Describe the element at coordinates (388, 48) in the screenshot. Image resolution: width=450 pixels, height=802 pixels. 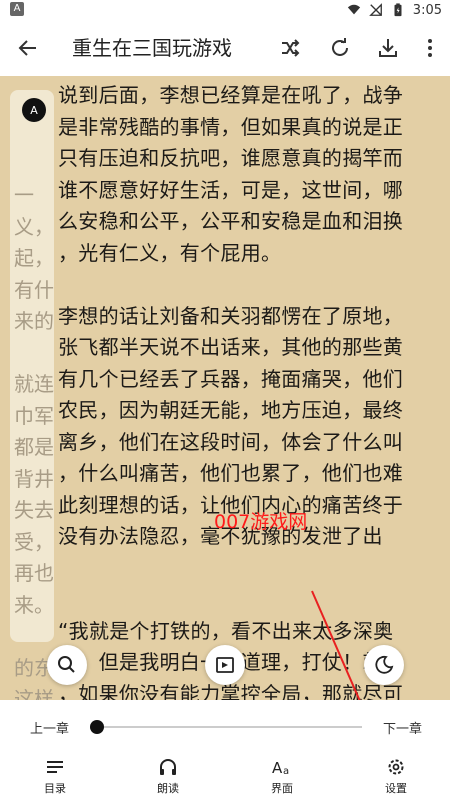
I see `download-icon` at that location.